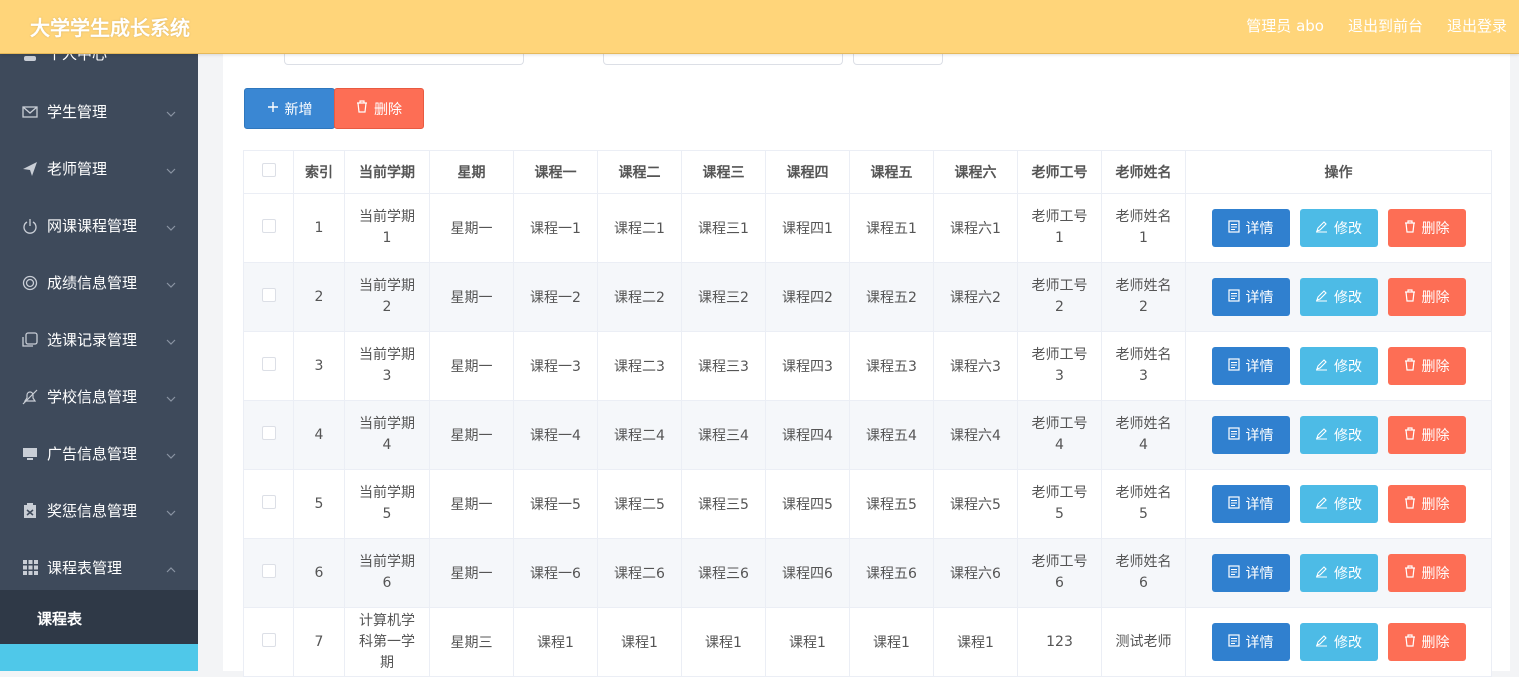 The image size is (1519, 677). I want to click on admin-user-link: 管理员 abo, so click(1285, 25).